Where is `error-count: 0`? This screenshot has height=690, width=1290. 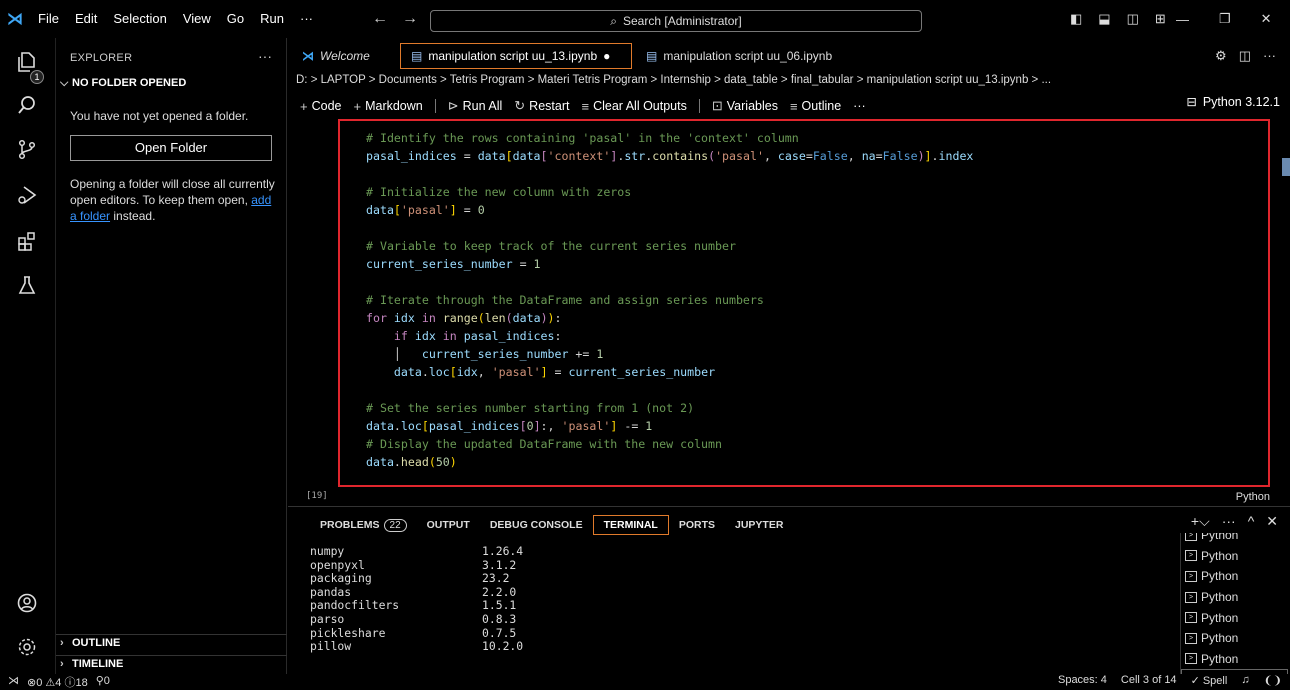 error-count: 0 is located at coordinates (39, 683).